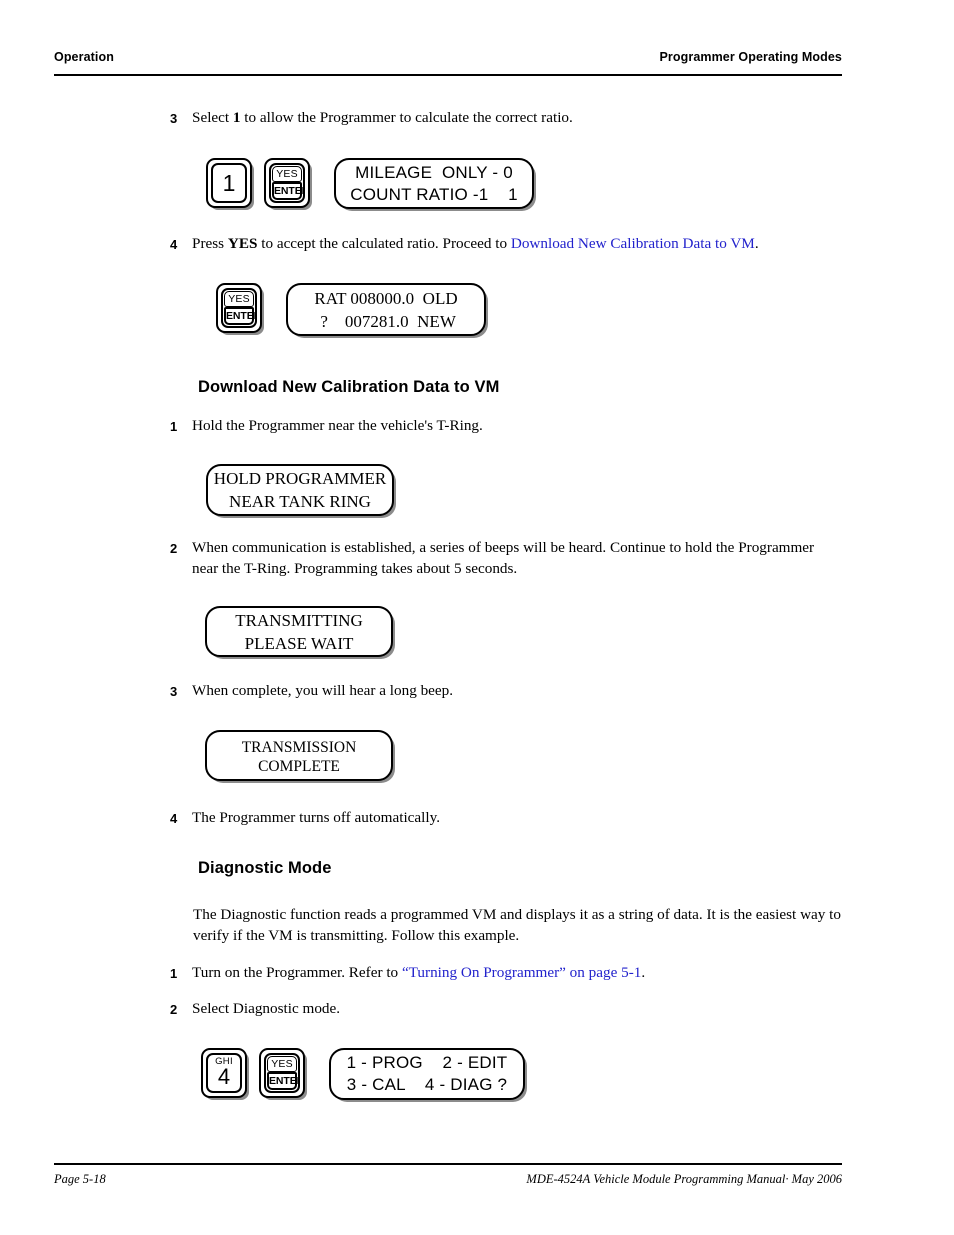 This screenshot has width=954, height=1235. What do you see at coordinates (434, 172) in the screenshot?
I see `lcd-line-1: MILEAGE ONLY - 0` at bounding box center [434, 172].